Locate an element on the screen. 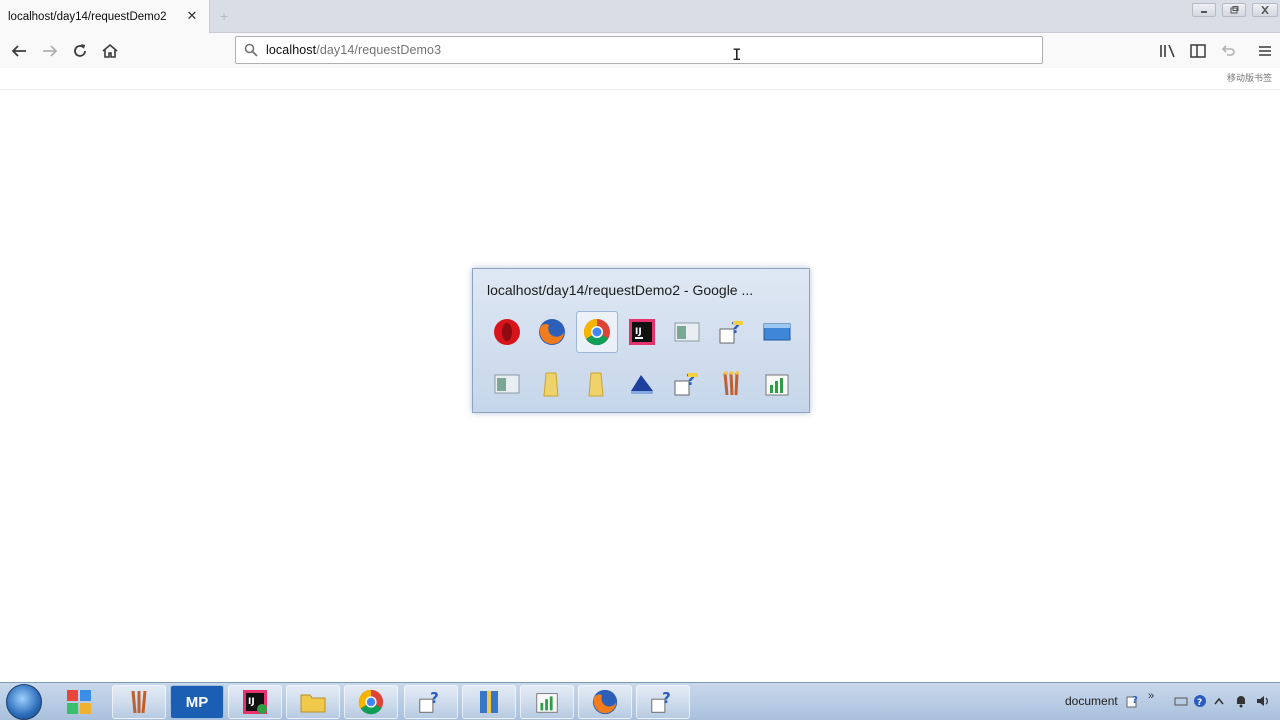 The height and width of the screenshot is (720, 1280). taskbar-archive is located at coordinates (489, 702).